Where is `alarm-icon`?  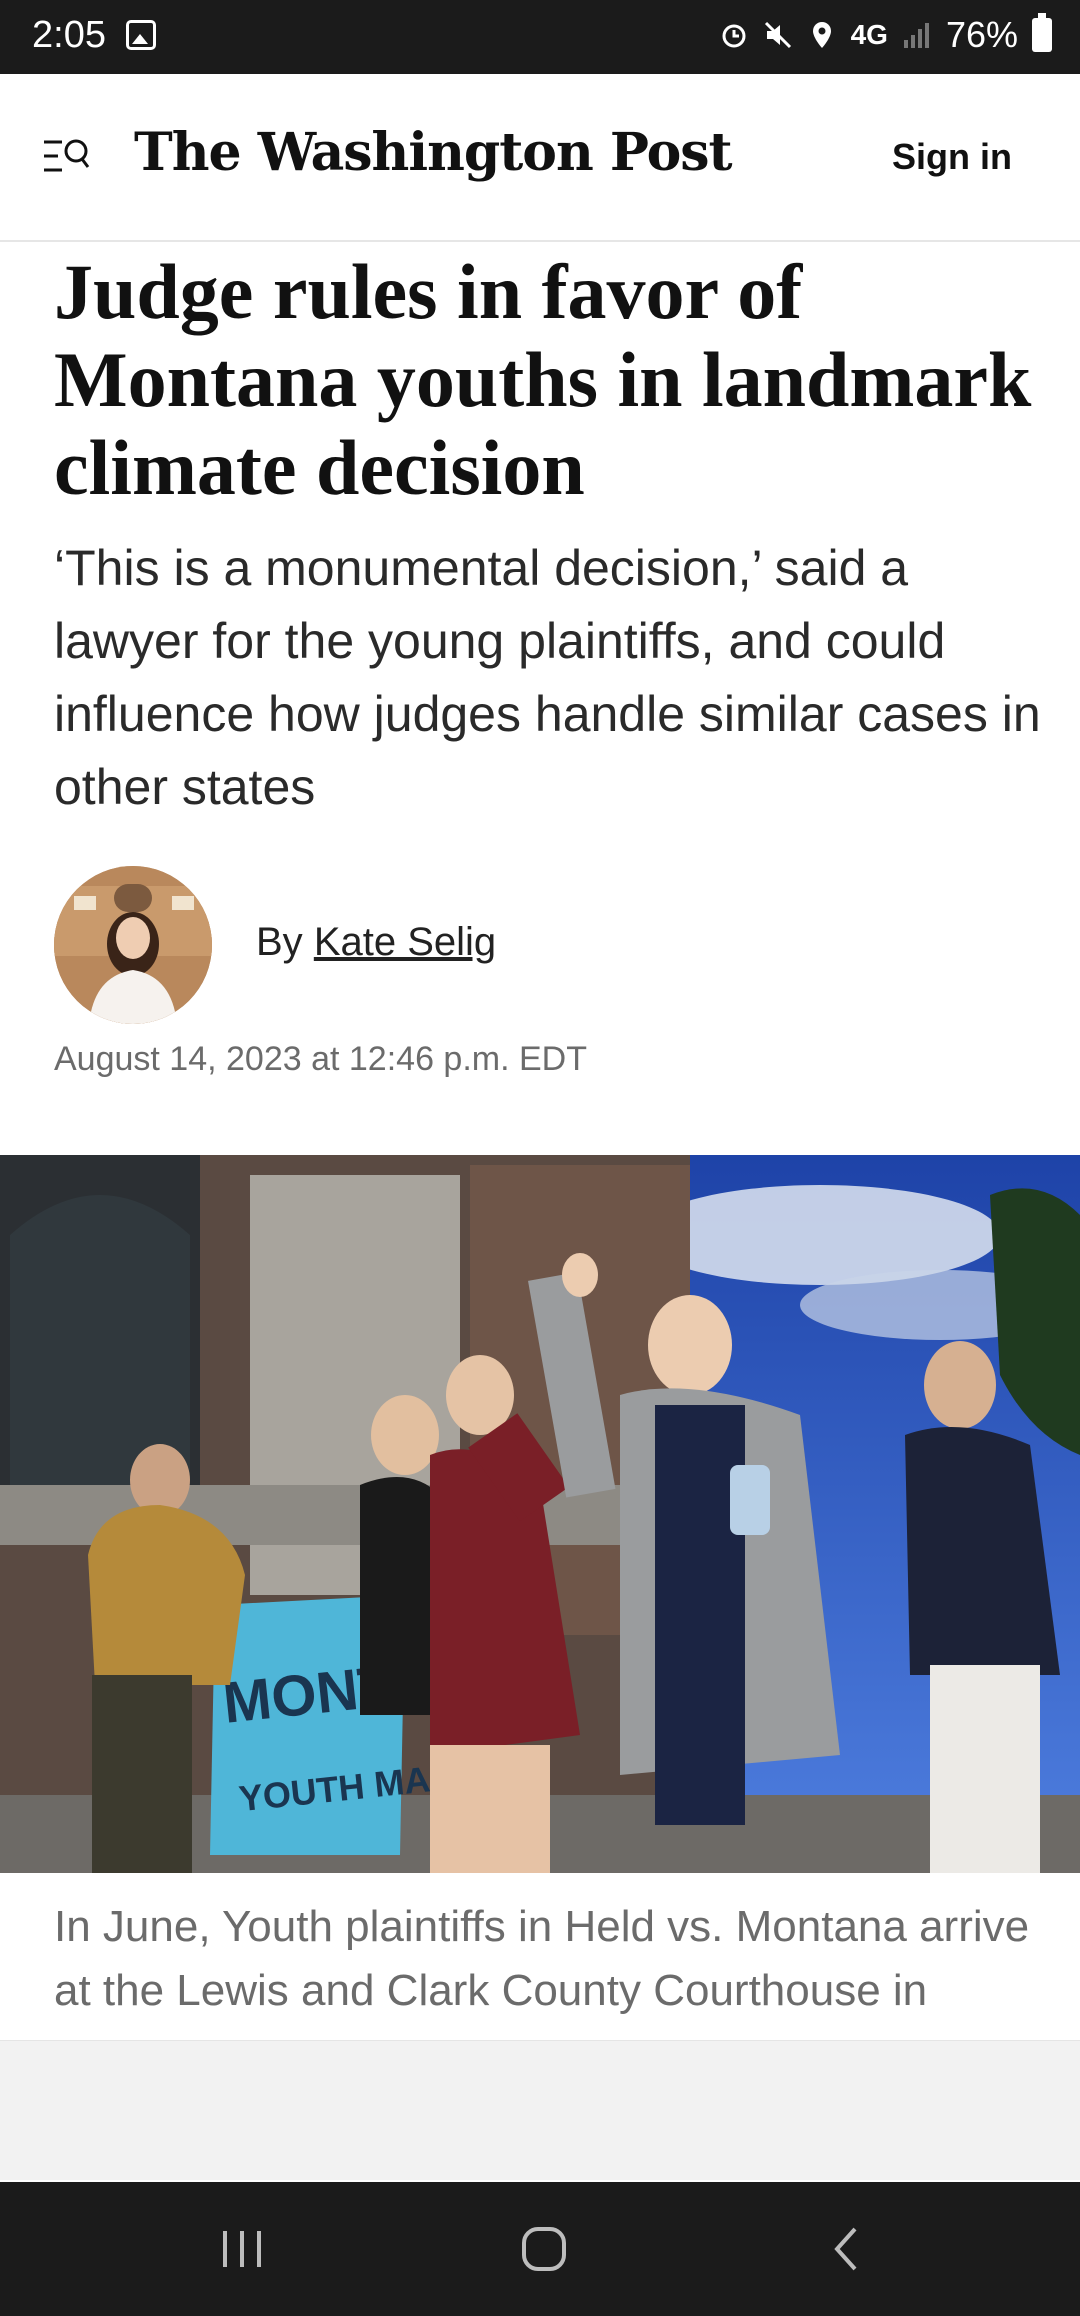 alarm-icon is located at coordinates (734, 36).